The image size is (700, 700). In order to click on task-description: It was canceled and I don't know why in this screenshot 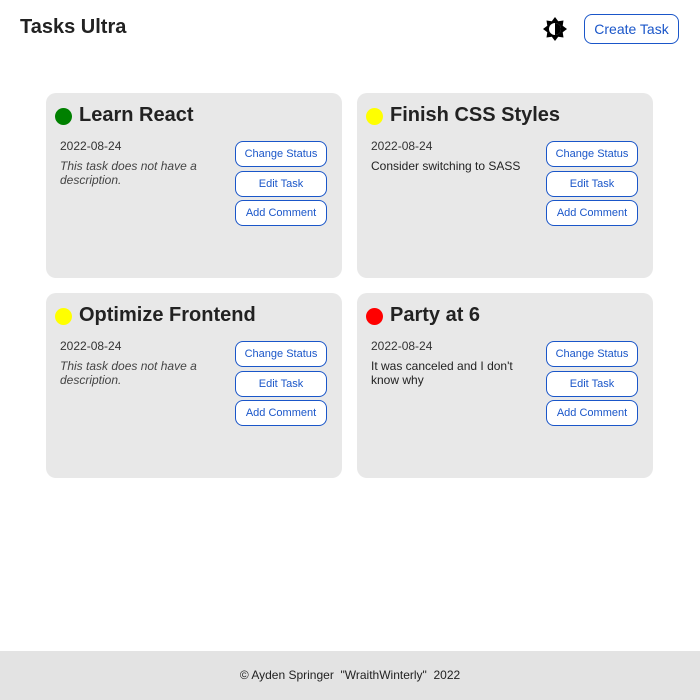, I will do `click(442, 373)`.